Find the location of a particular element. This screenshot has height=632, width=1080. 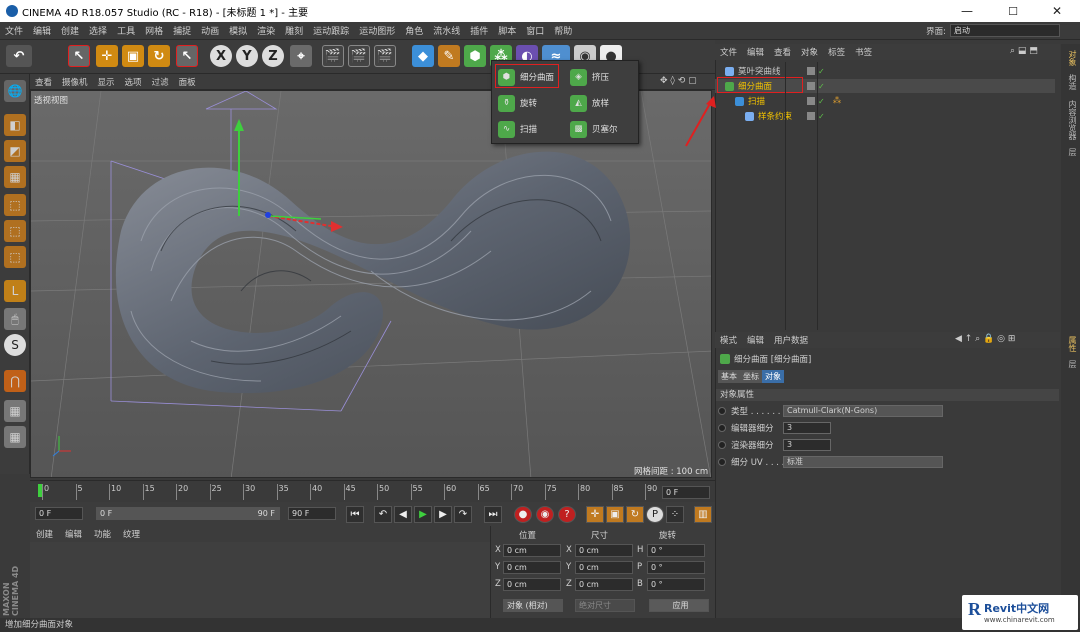

z-axis-button: Z is located at coordinates (273, 56).